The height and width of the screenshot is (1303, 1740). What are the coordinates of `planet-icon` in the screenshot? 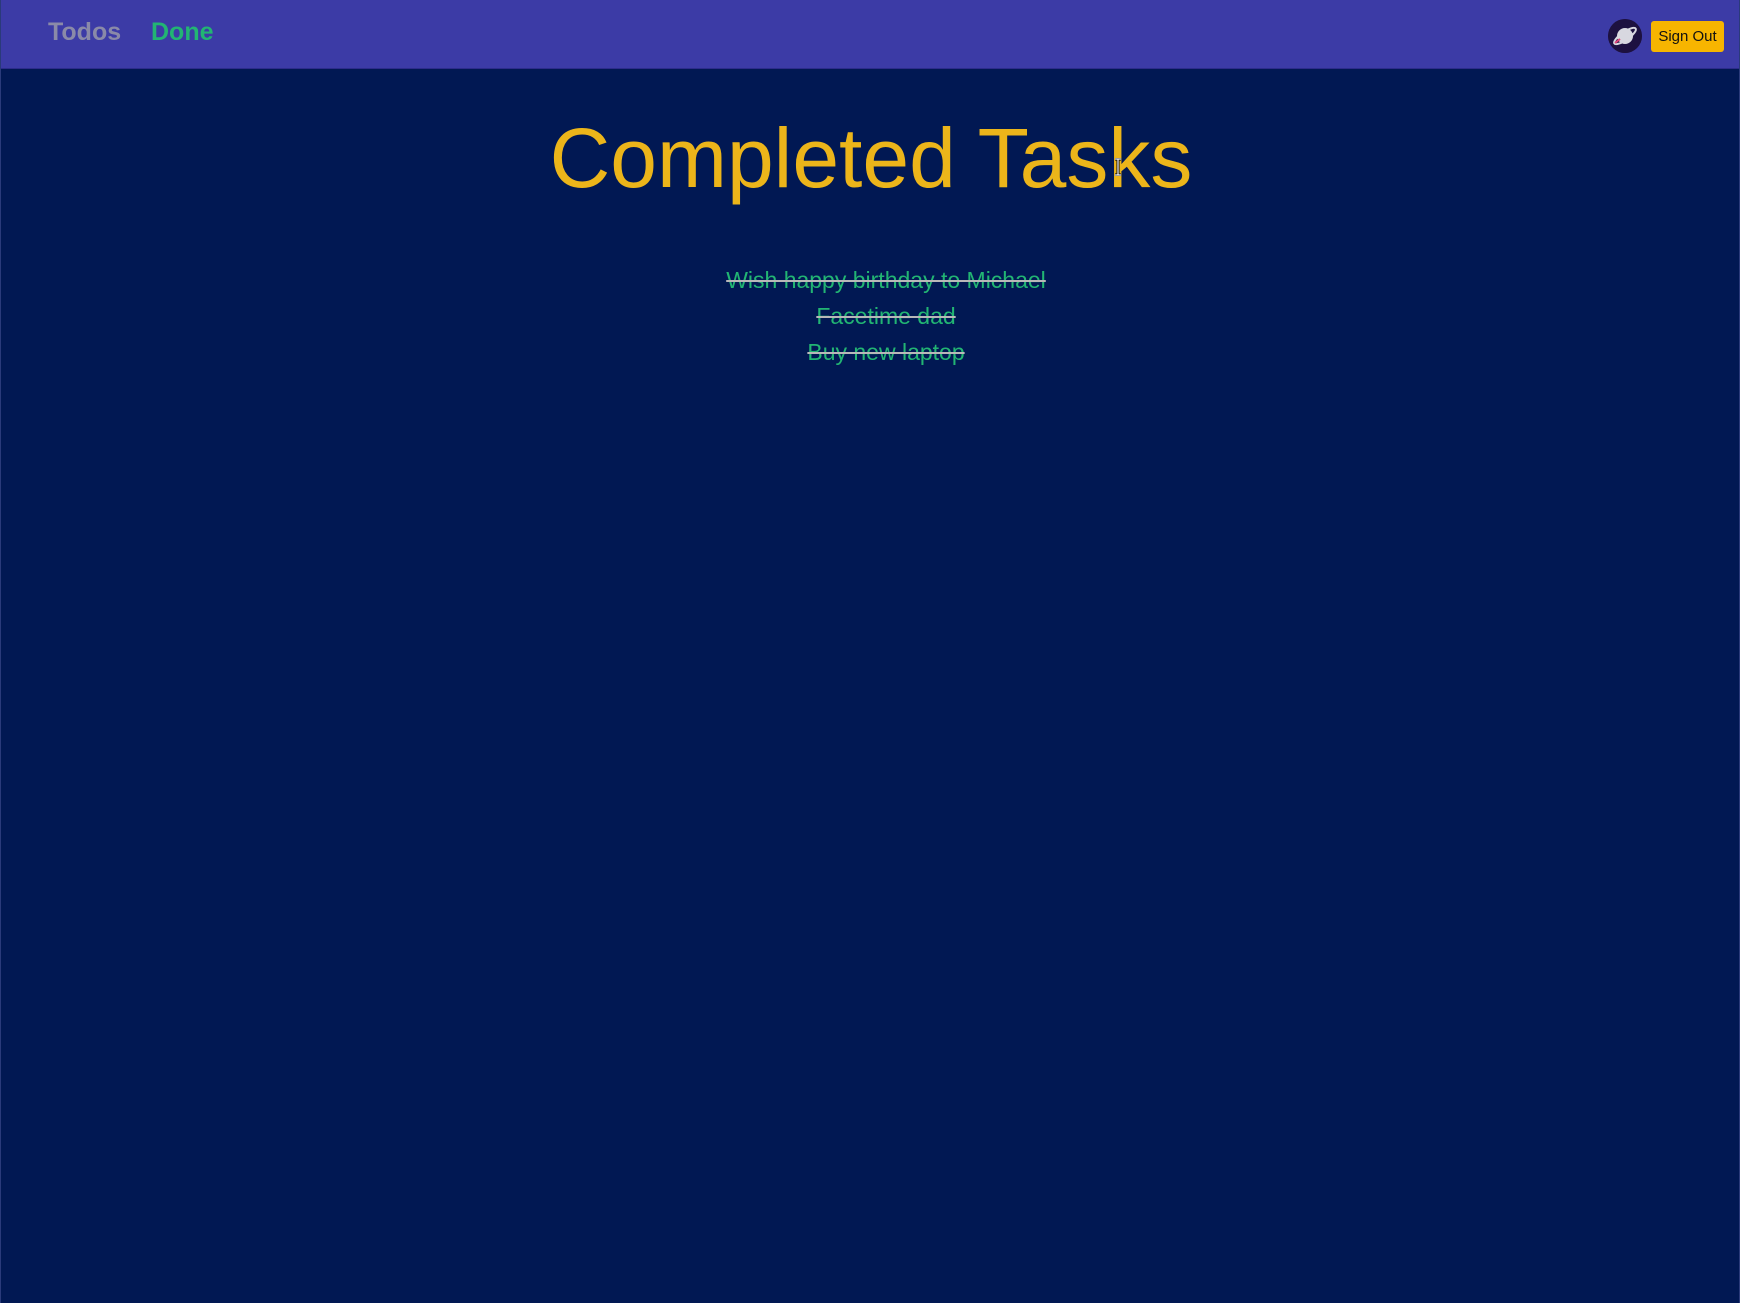 It's located at (1625, 36).